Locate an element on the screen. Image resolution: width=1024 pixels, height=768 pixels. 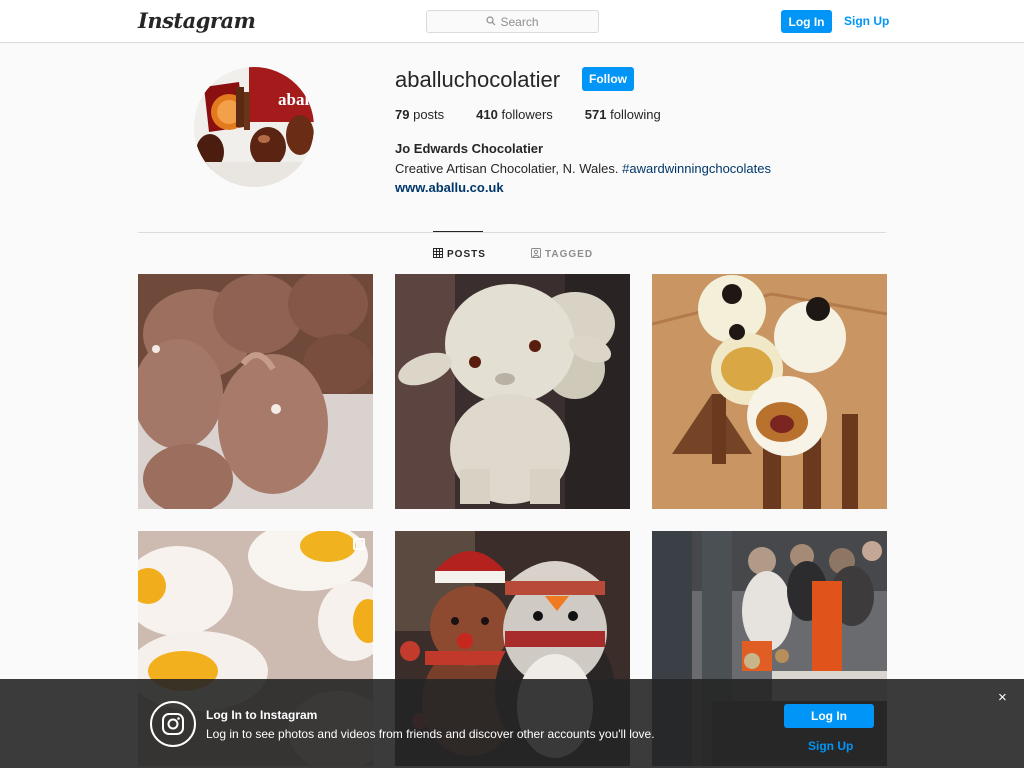
post-tile-white-chocolate-lamb is located at coordinates (512, 391).